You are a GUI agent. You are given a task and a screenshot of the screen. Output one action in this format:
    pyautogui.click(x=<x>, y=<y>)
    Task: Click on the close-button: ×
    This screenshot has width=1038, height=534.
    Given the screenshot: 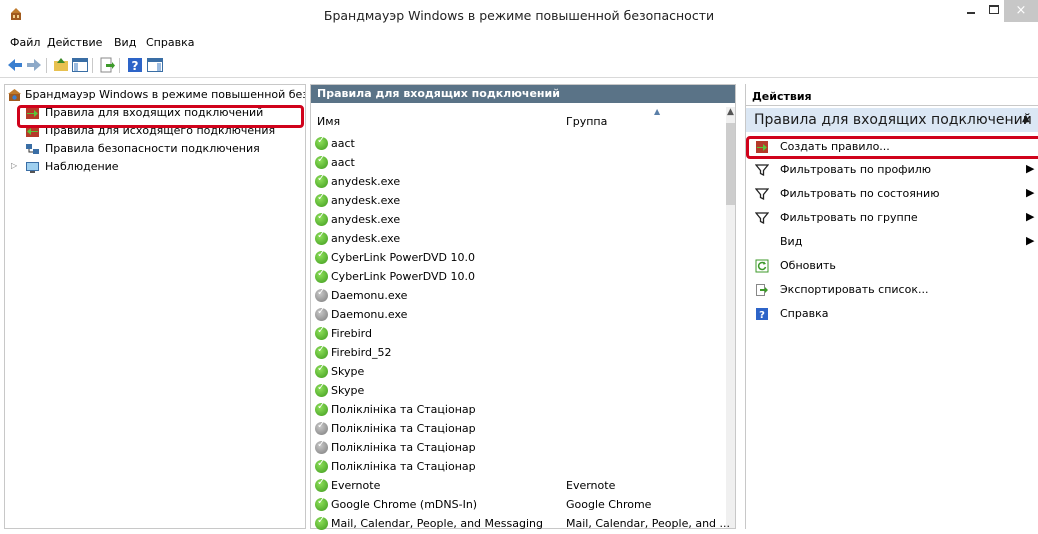 What is the action you would take?
    pyautogui.click(x=1021, y=11)
    